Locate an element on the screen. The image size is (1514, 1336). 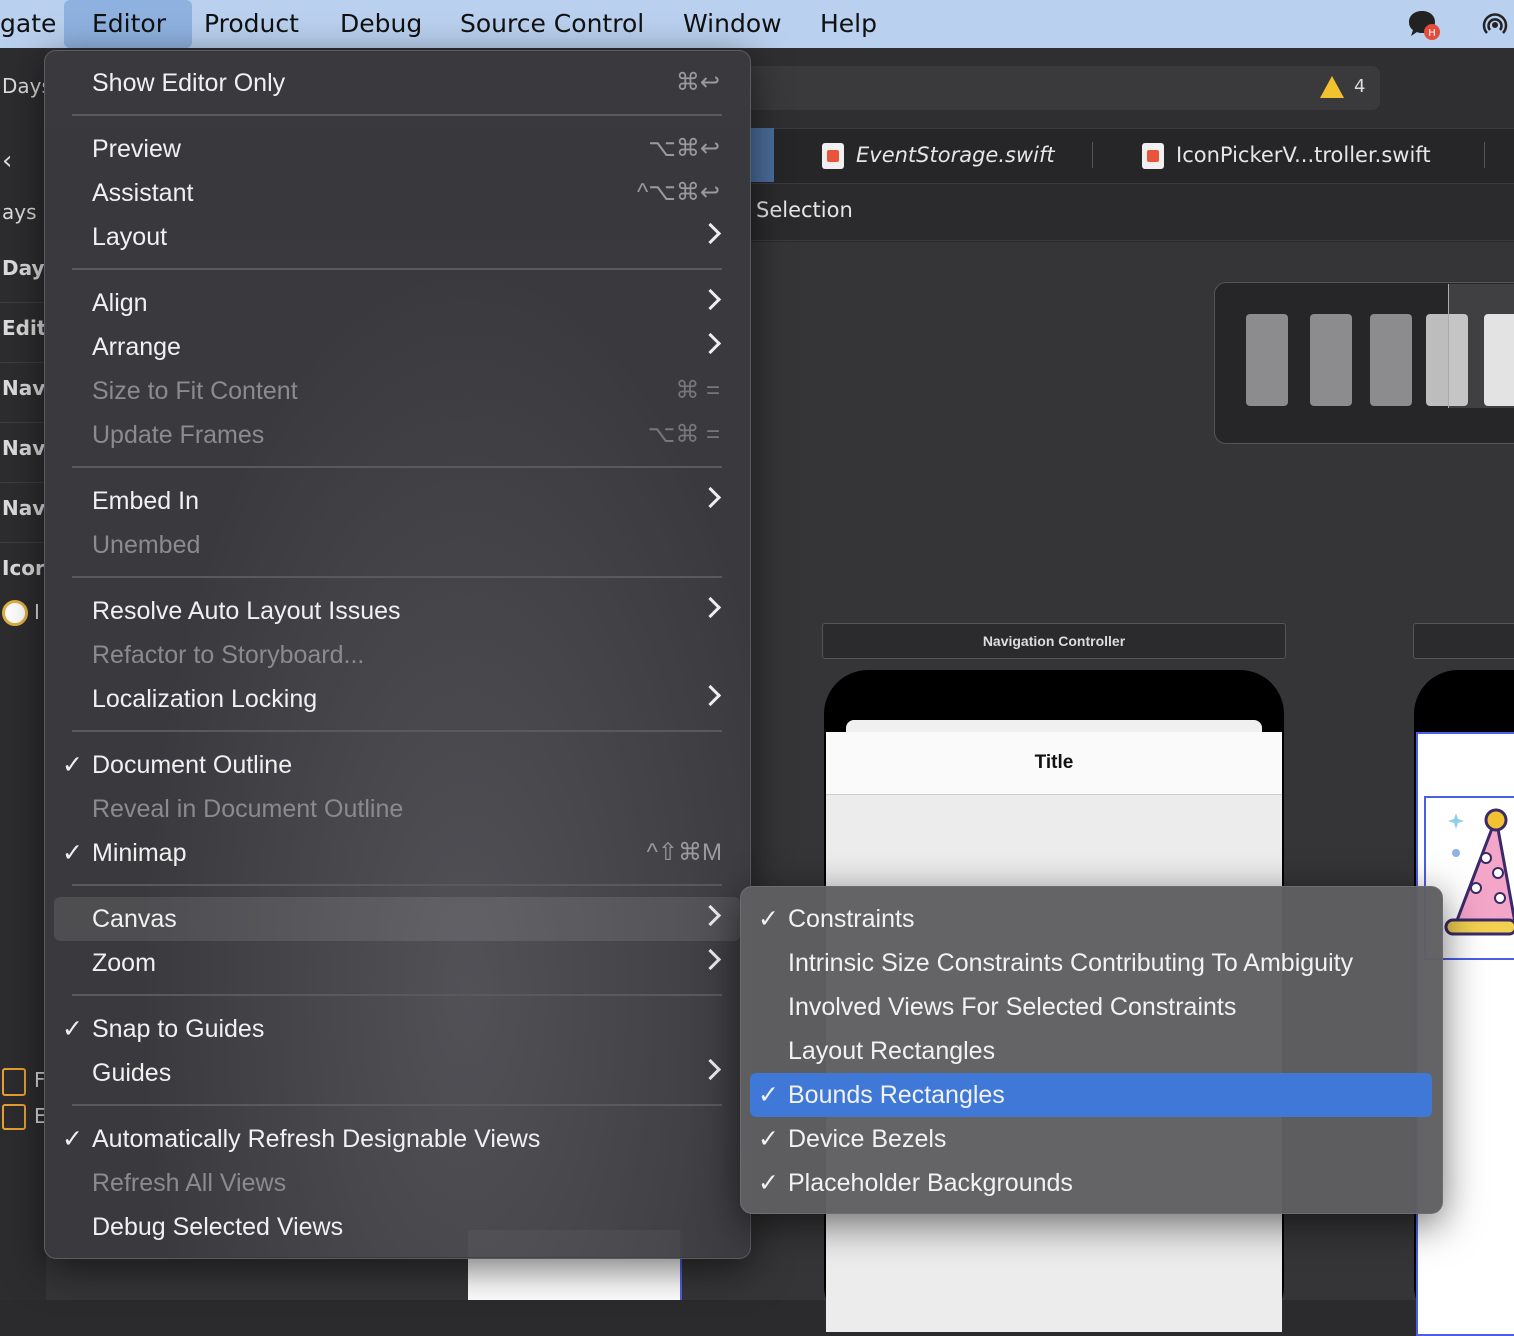
menu-item-guides: Guides is located at coordinates (397, 1073).